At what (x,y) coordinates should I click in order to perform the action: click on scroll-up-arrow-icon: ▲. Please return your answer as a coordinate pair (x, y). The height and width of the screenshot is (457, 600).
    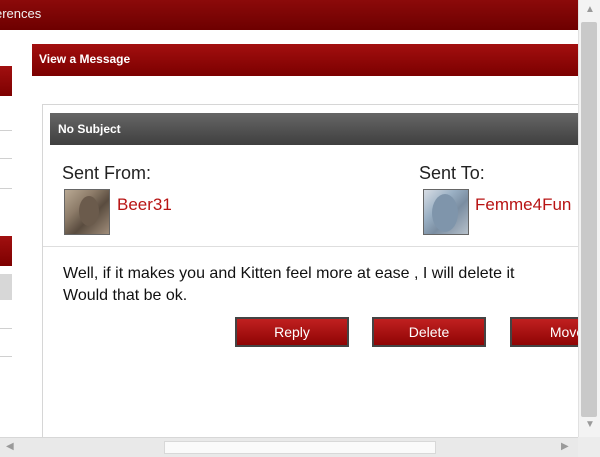
    Looking at the image, I should click on (590, 10).